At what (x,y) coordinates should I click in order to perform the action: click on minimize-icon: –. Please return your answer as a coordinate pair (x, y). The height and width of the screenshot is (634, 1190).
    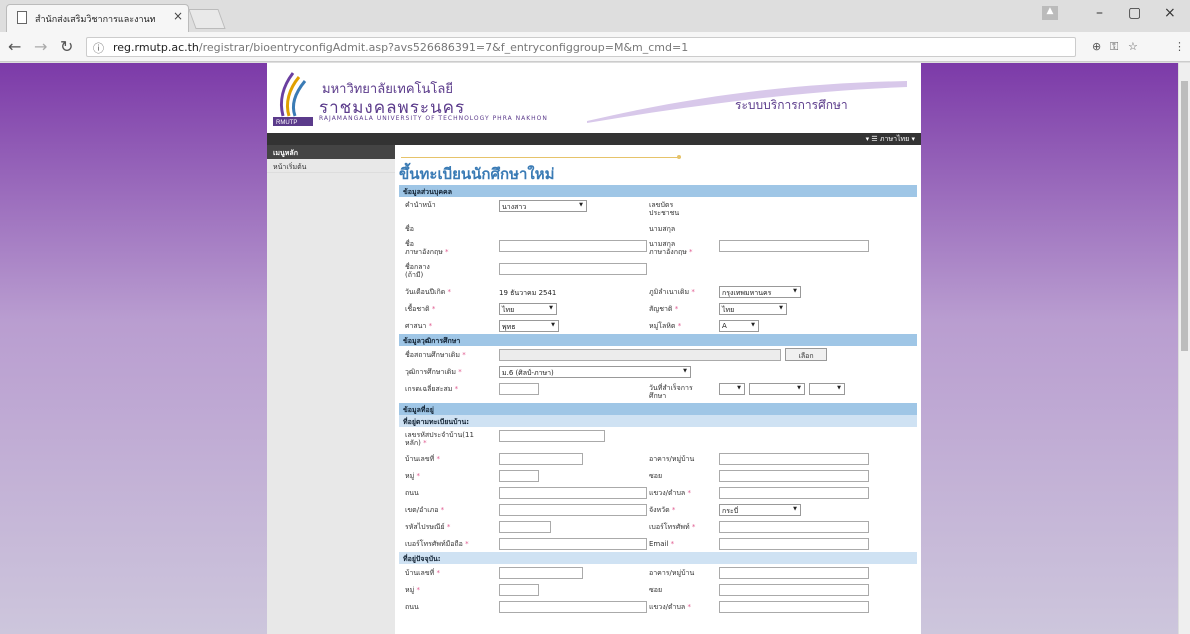
    Looking at the image, I should click on (1099, 13).